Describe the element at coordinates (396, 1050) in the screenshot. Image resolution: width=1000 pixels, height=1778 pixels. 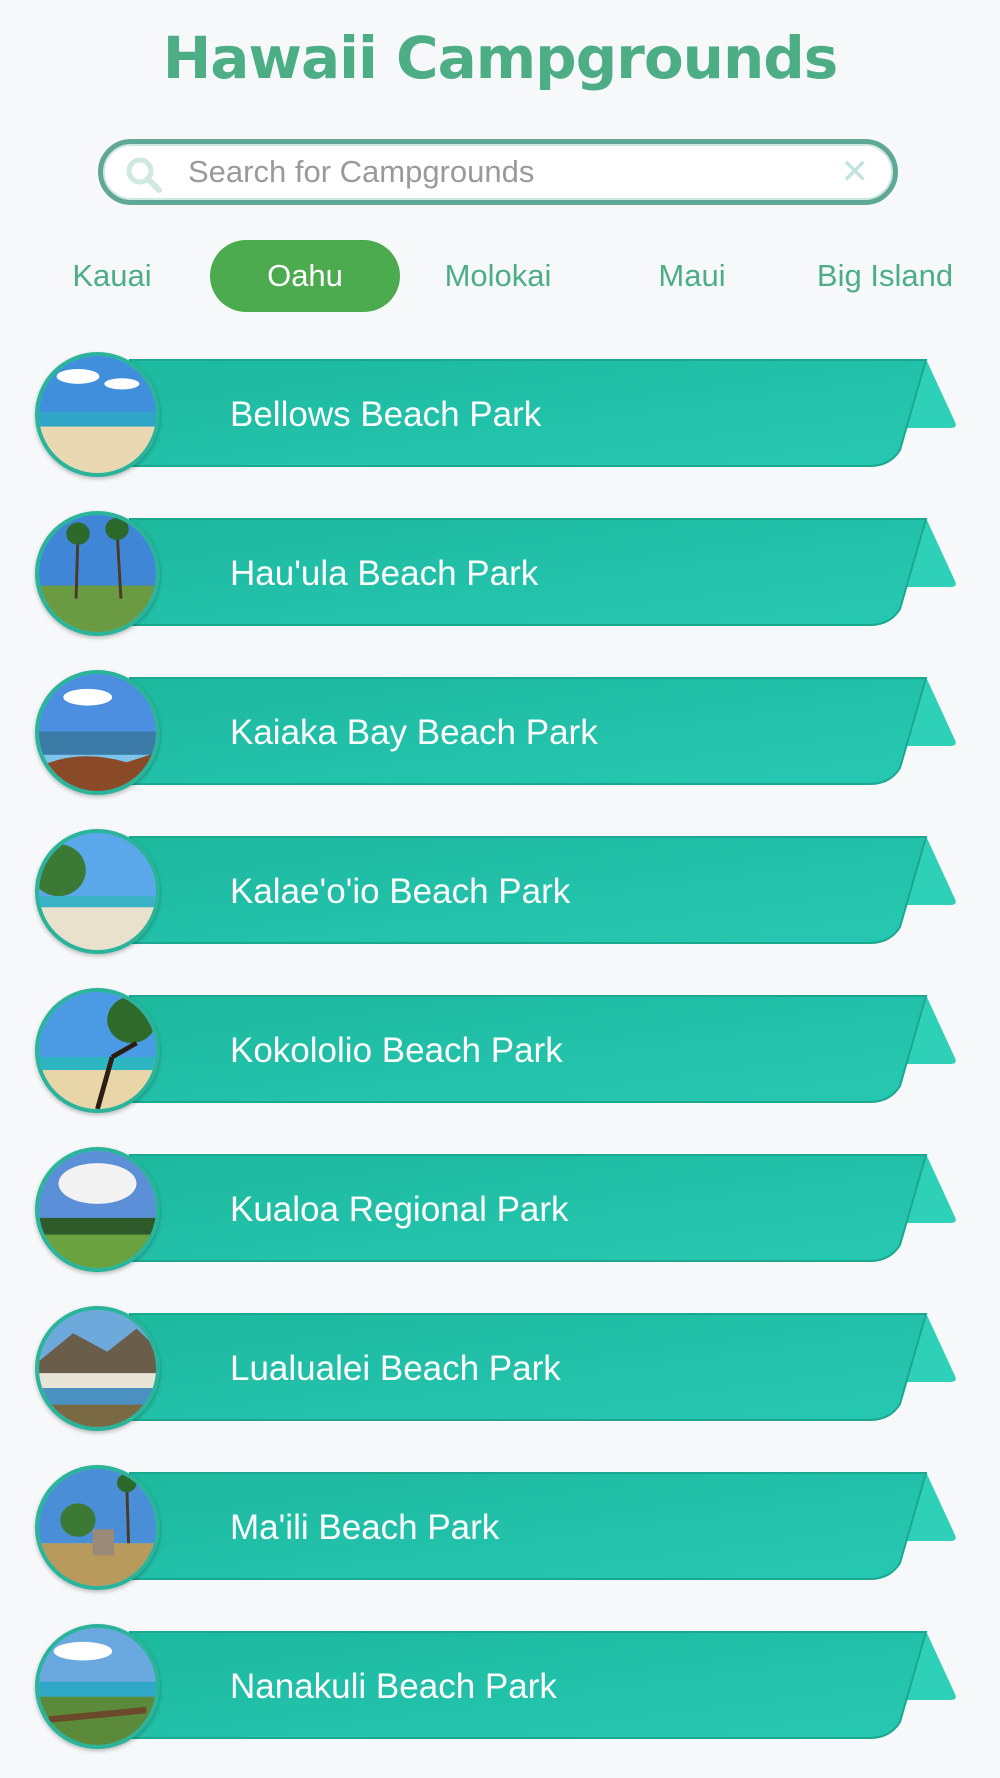
I see `campground-name: Kokololio Beach Park` at that location.